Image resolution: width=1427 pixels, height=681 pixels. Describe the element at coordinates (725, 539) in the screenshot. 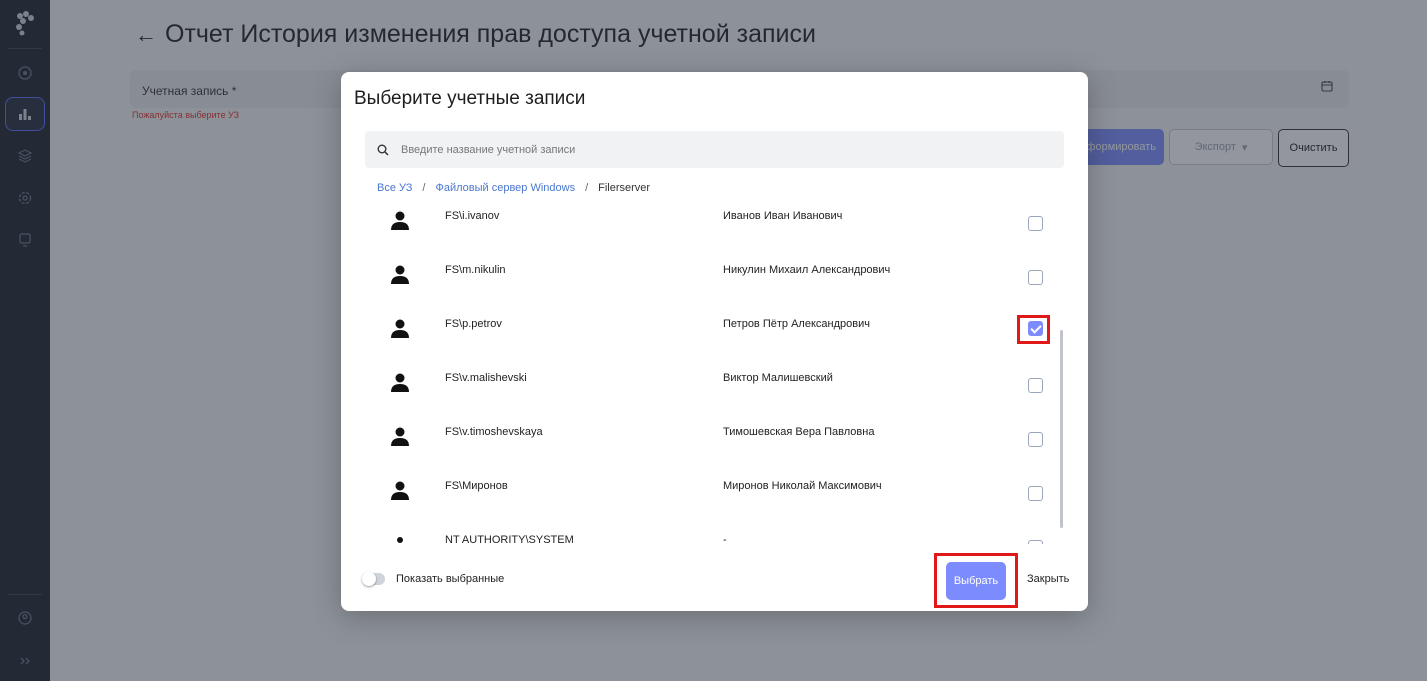

I see `account-fullname: -` at that location.